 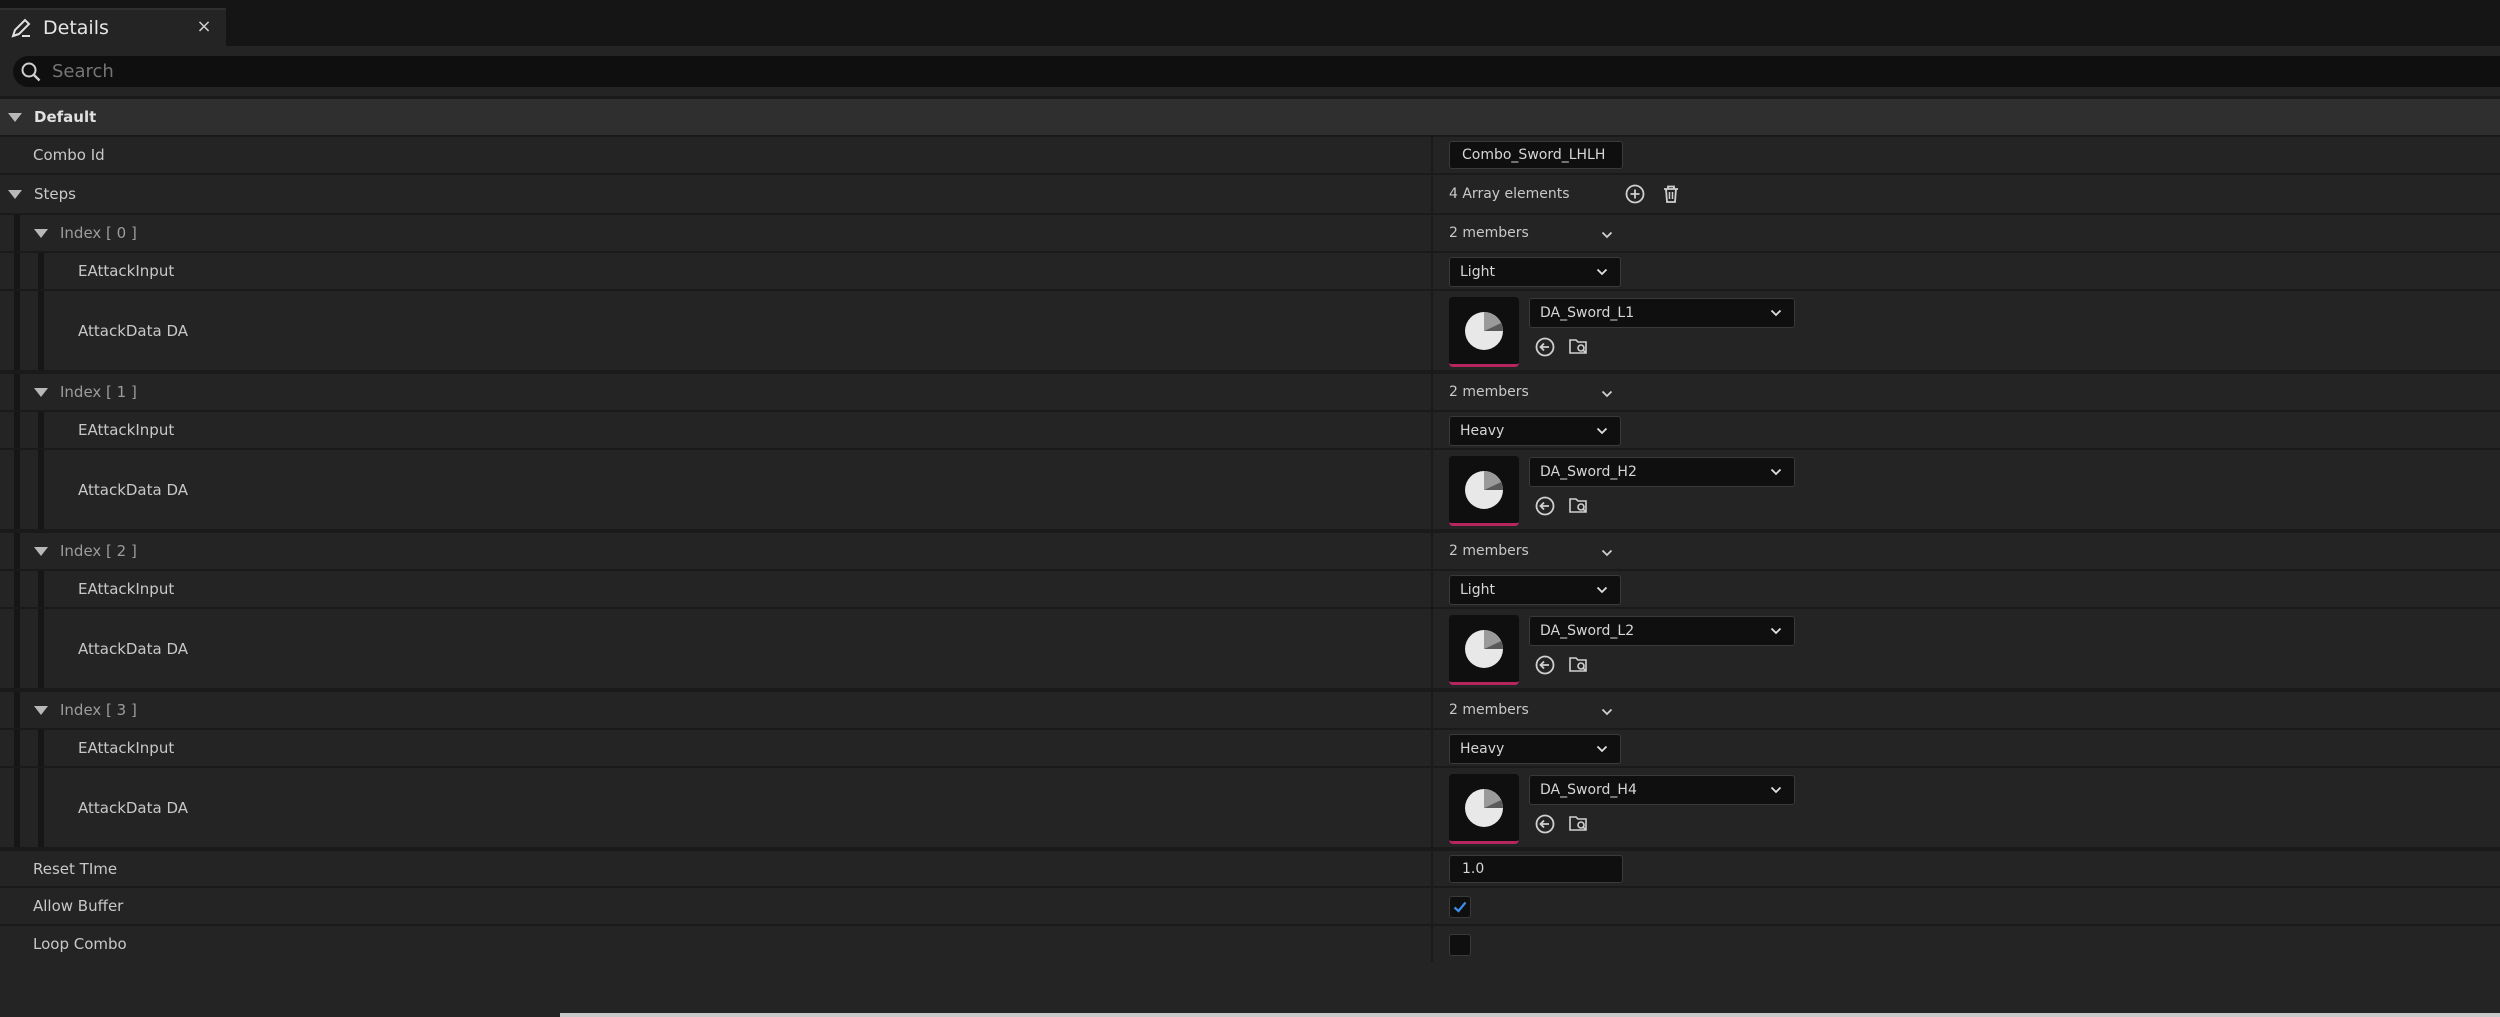 I want to click on loop-combo-checkbox, so click(x=1460, y=945).